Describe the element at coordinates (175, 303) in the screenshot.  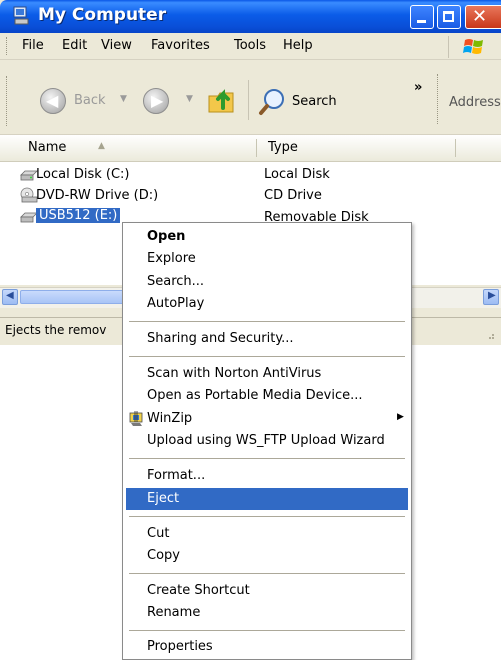
I see `menu-autoplay: AutoPlay` at that location.